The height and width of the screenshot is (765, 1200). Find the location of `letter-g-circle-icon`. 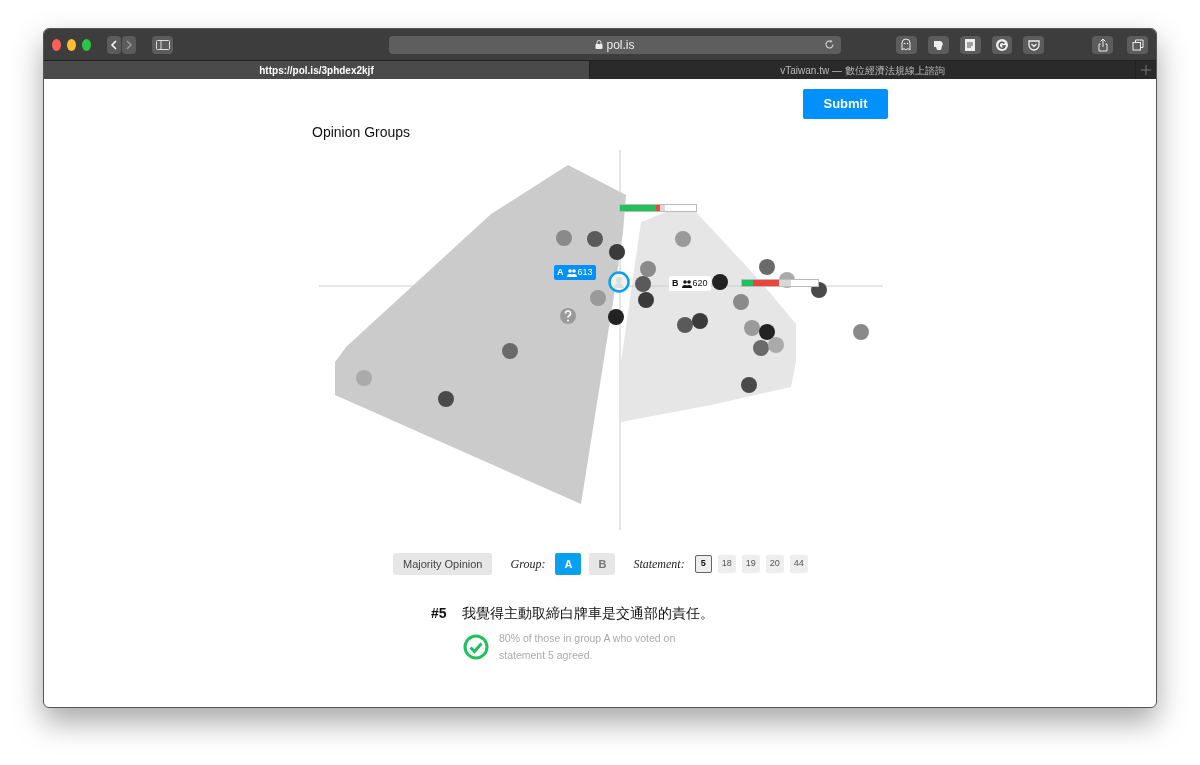

letter-g-circle-icon is located at coordinates (1002, 44).